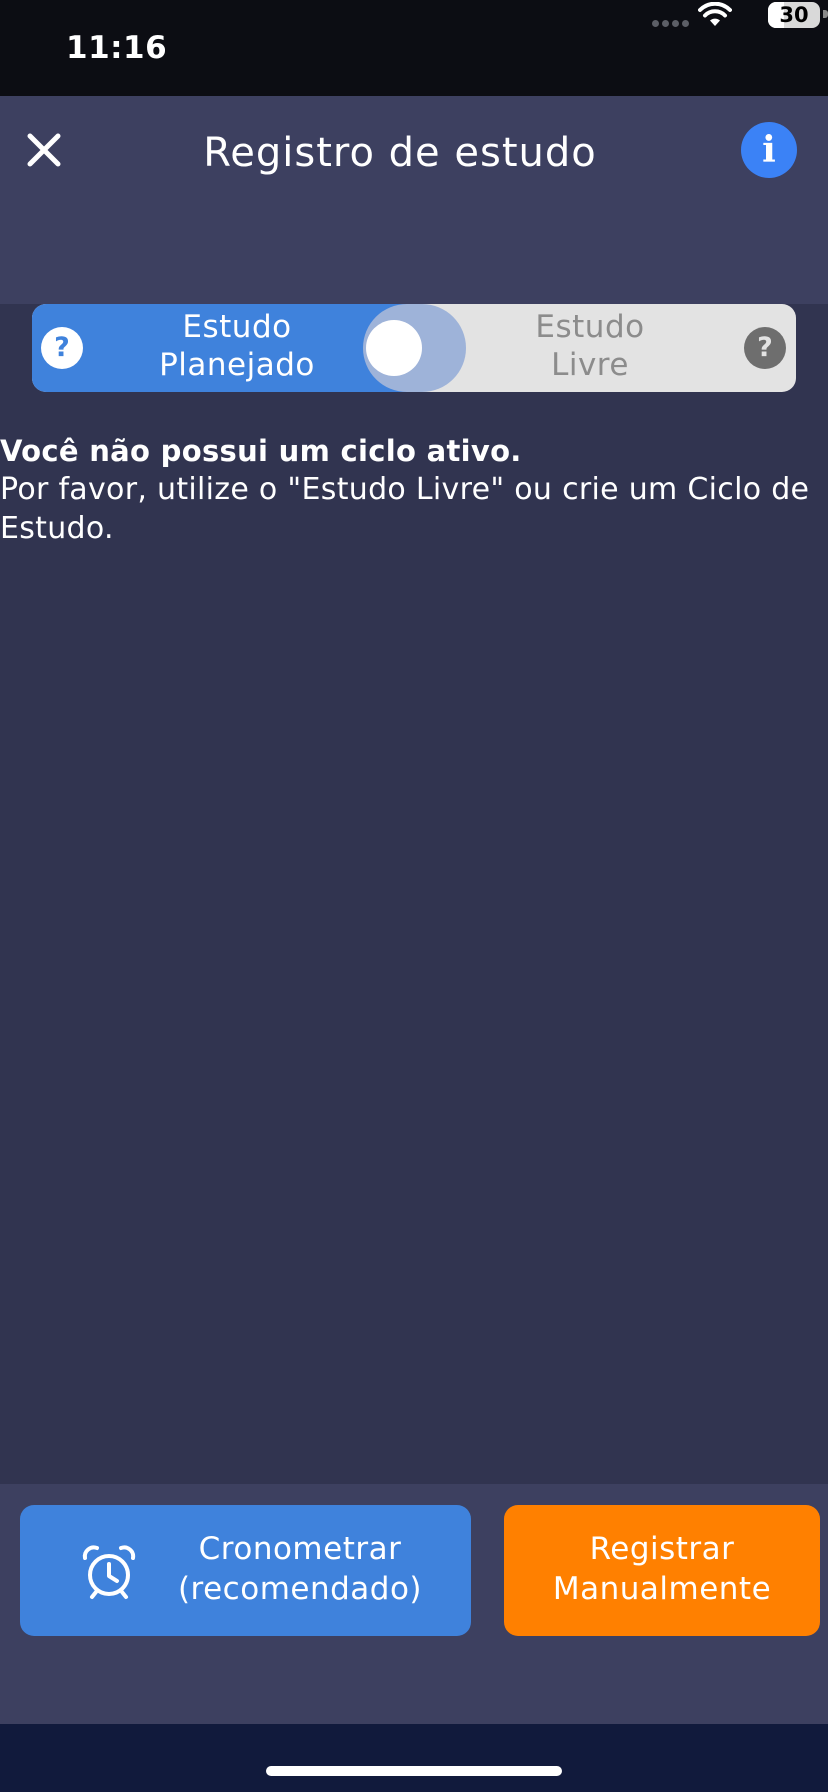 This screenshot has width=828, height=1792. Describe the element at coordinates (62, 348) in the screenshot. I see `help-icon-planejado: ?` at that location.